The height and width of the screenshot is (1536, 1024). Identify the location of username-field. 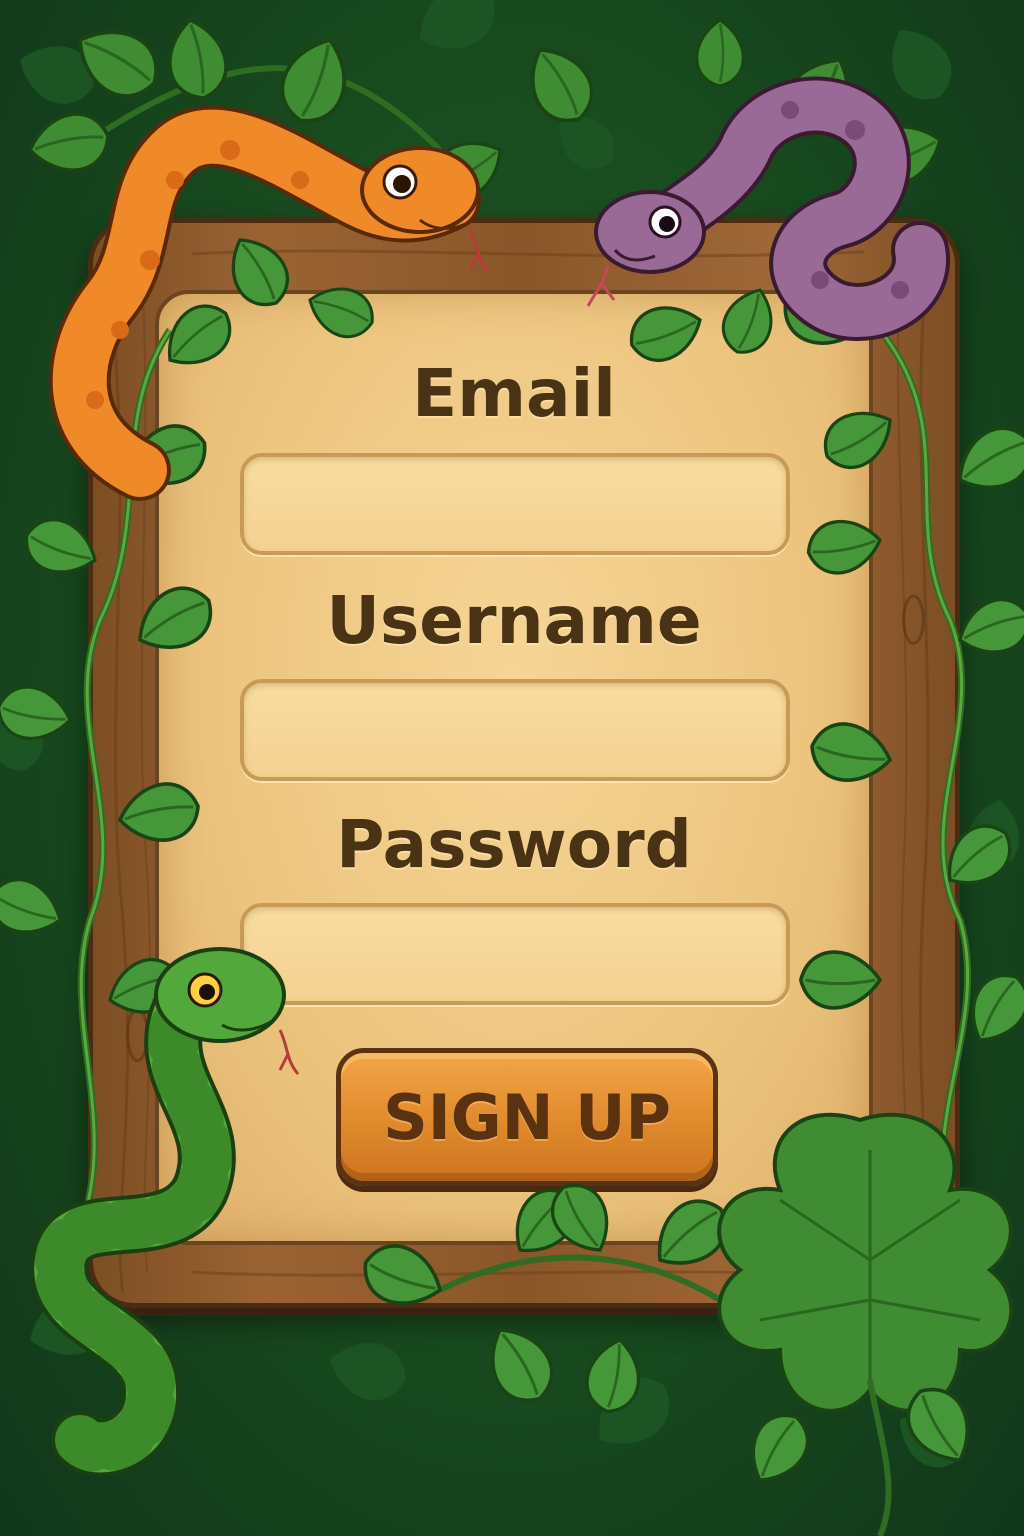
(515, 730).